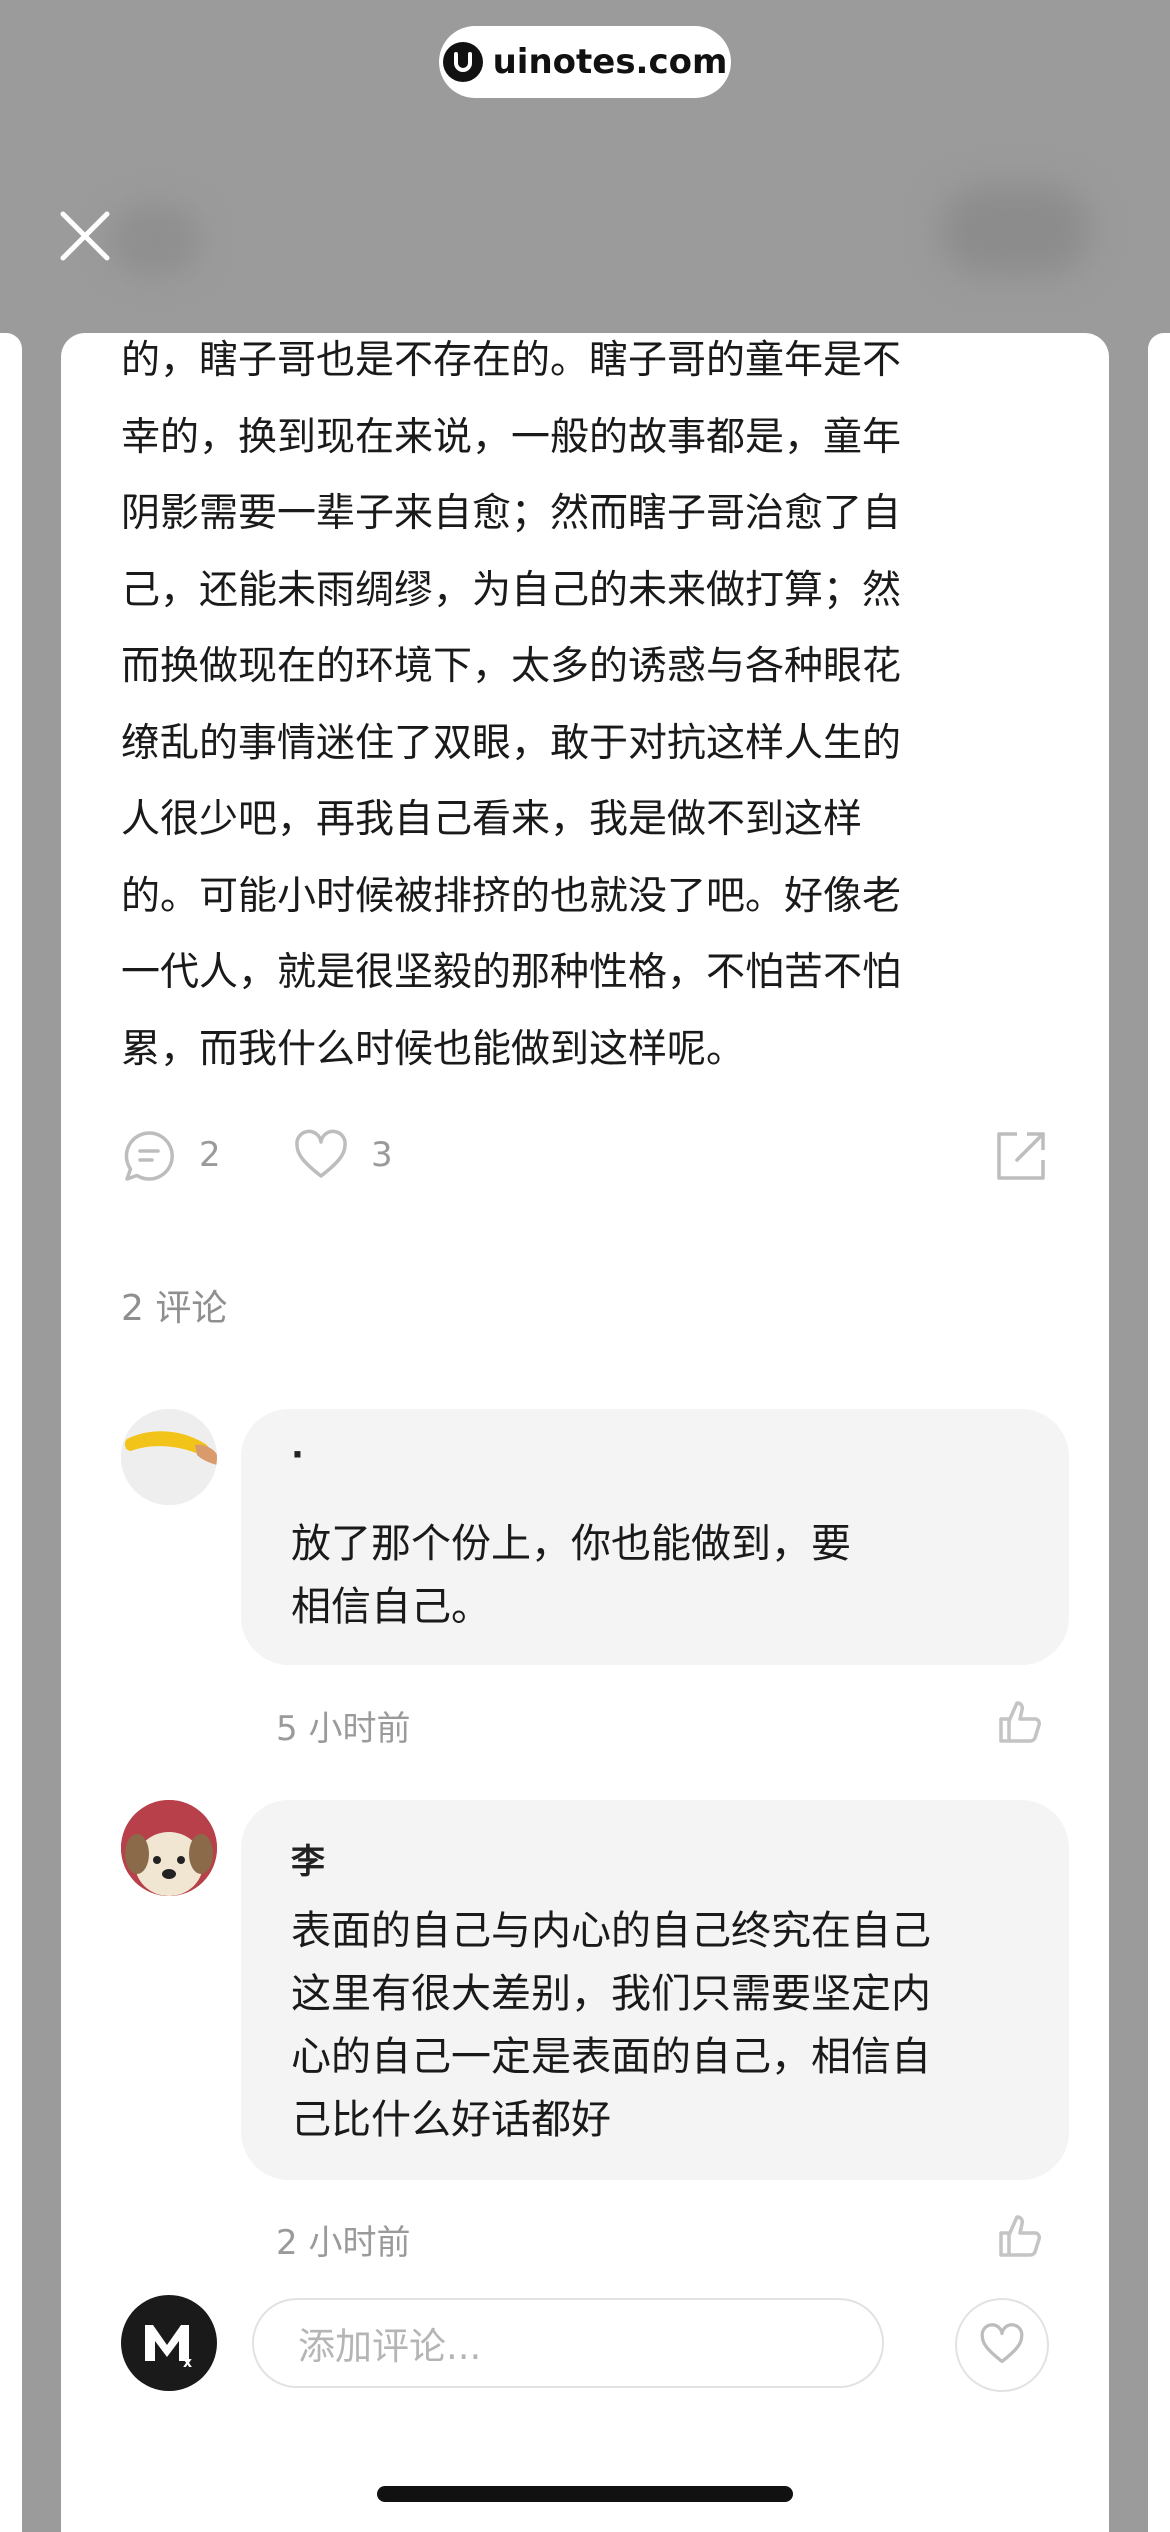 The width and height of the screenshot is (1170, 2532). Describe the element at coordinates (462, 62) in the screenshot. I see `uinotes-logo-icon` at that location.